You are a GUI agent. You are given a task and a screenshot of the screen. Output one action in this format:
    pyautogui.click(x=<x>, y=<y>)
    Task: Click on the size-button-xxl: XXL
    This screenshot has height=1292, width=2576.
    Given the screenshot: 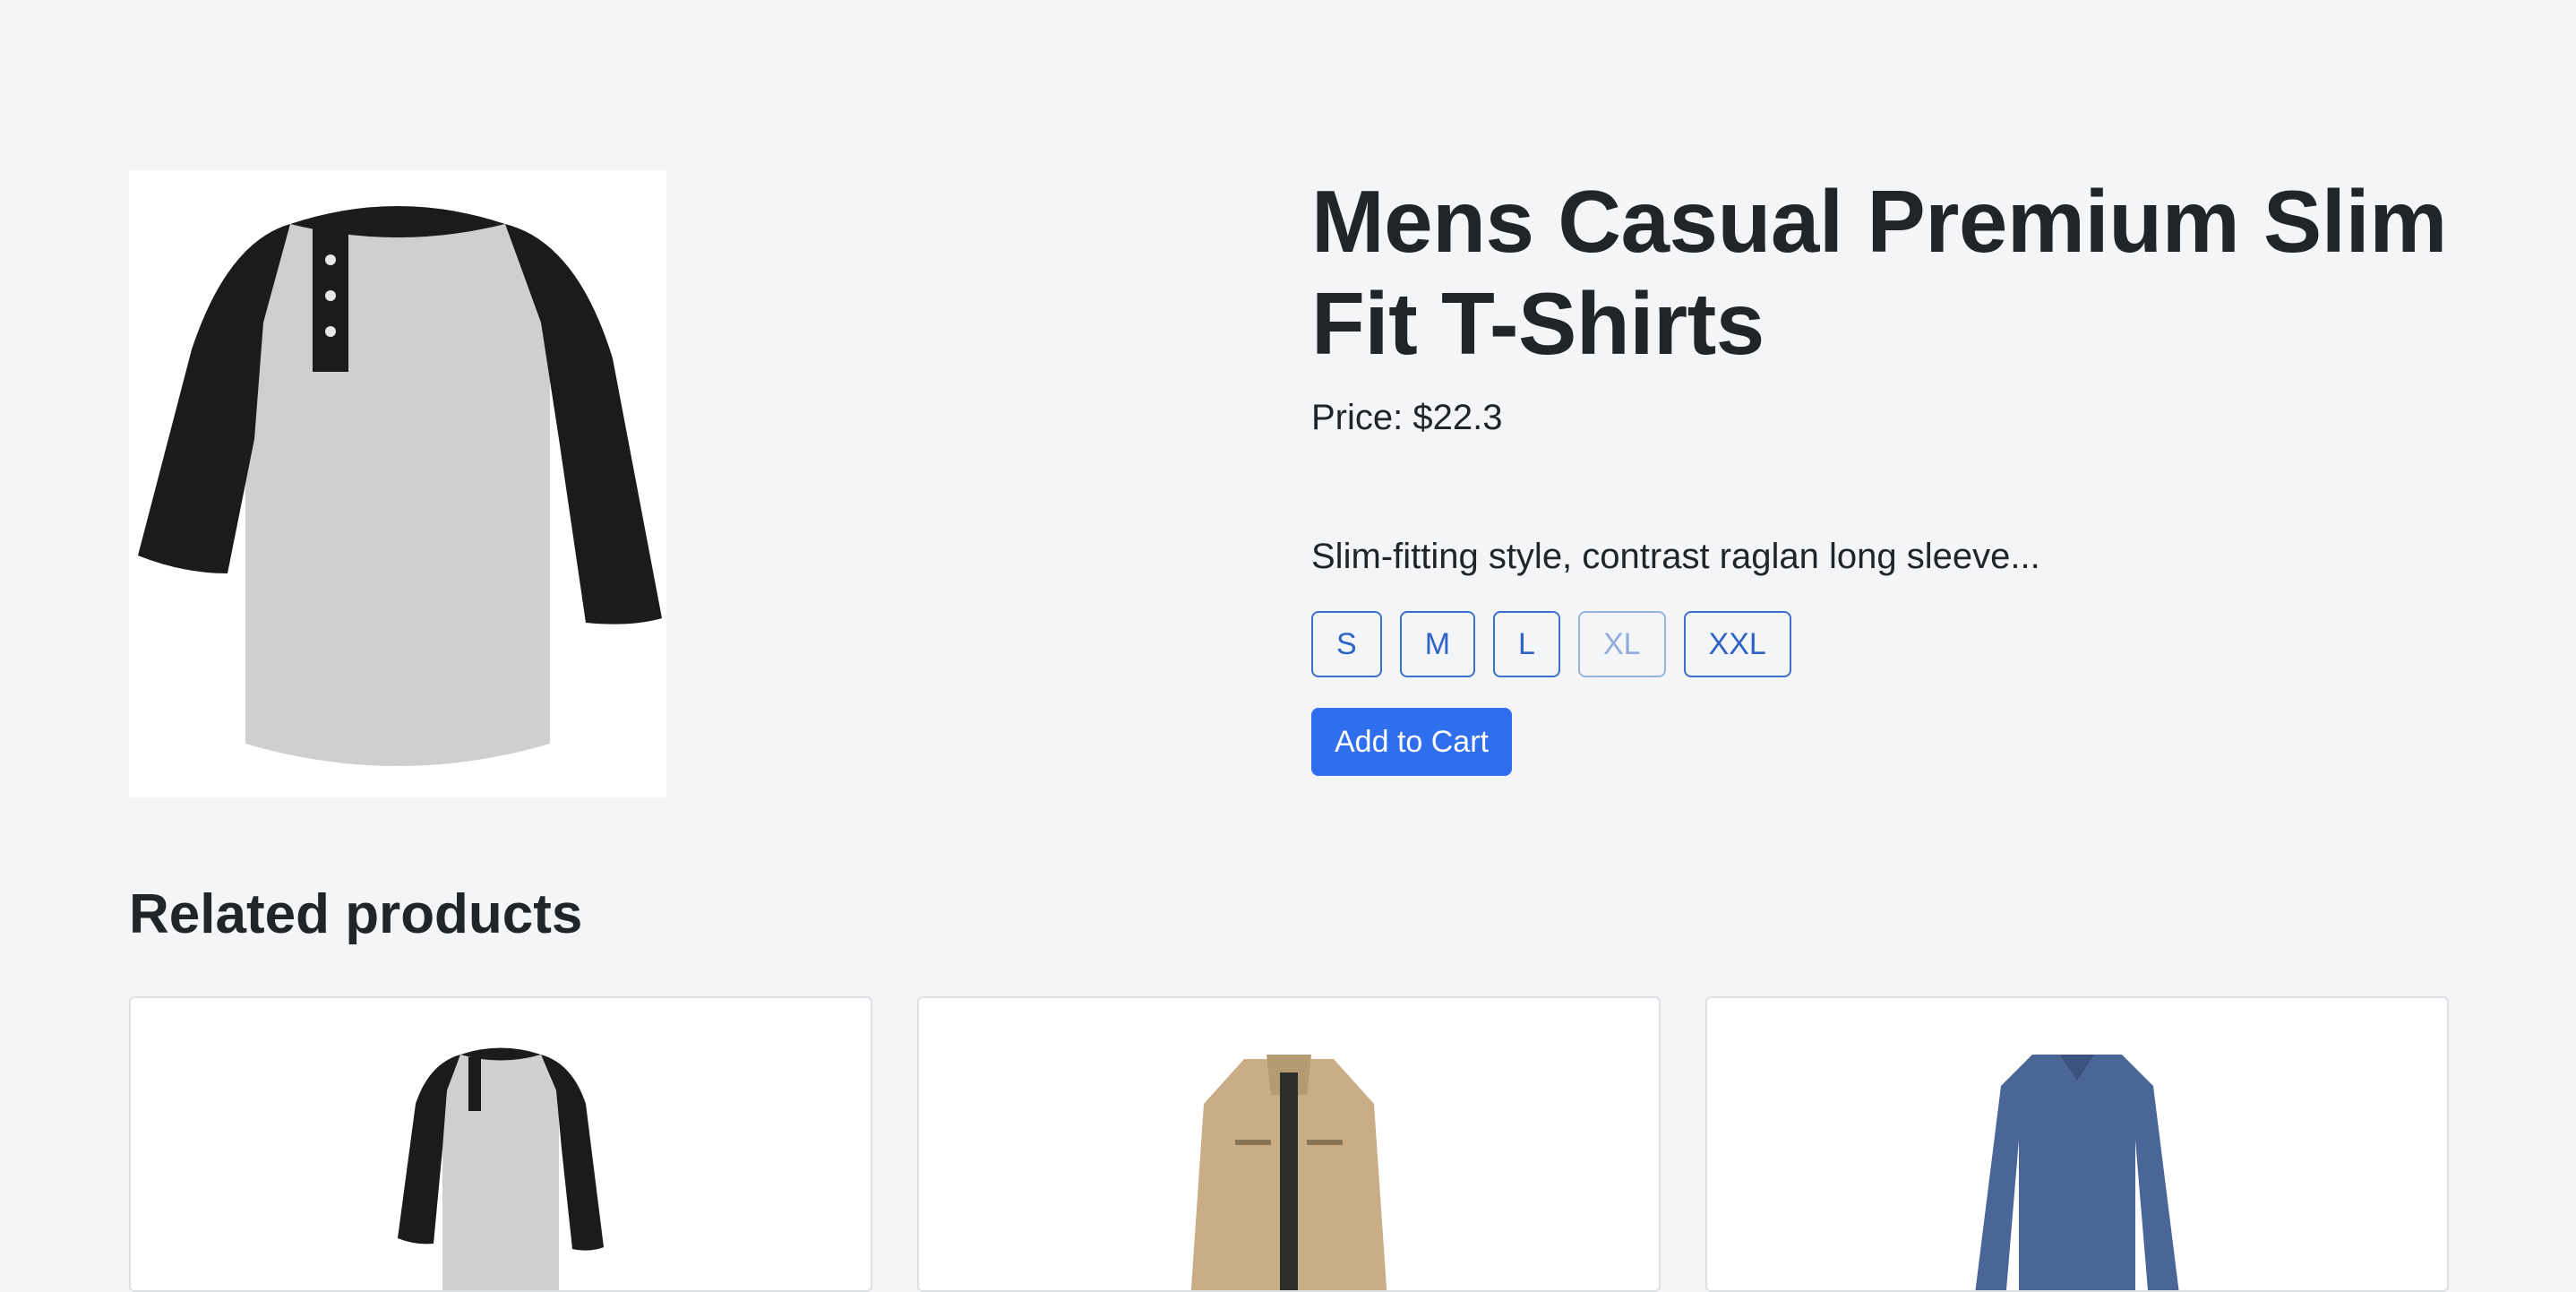 What is the action you would take?
    pyautogui.click(x=1737, y=644)
    